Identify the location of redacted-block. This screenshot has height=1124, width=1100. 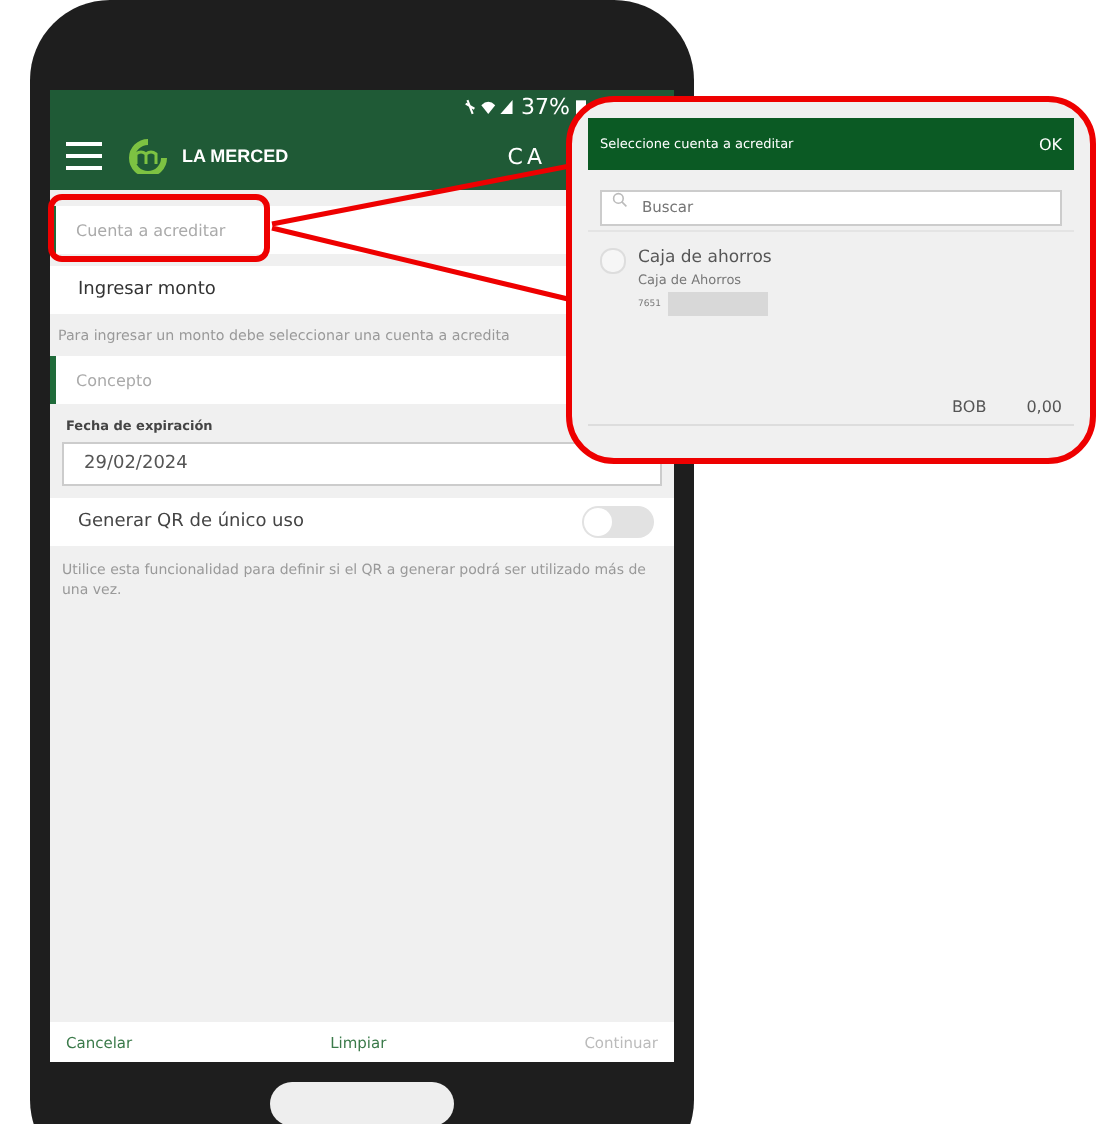
(718, 304).